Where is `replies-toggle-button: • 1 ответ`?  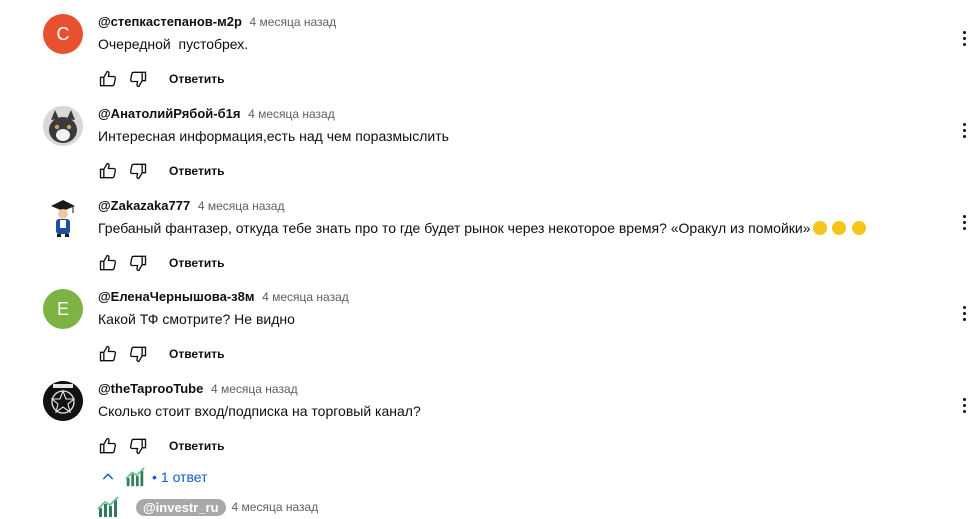
replies-toggle-button: • 1 ответ is located at coordinates (152, 477).